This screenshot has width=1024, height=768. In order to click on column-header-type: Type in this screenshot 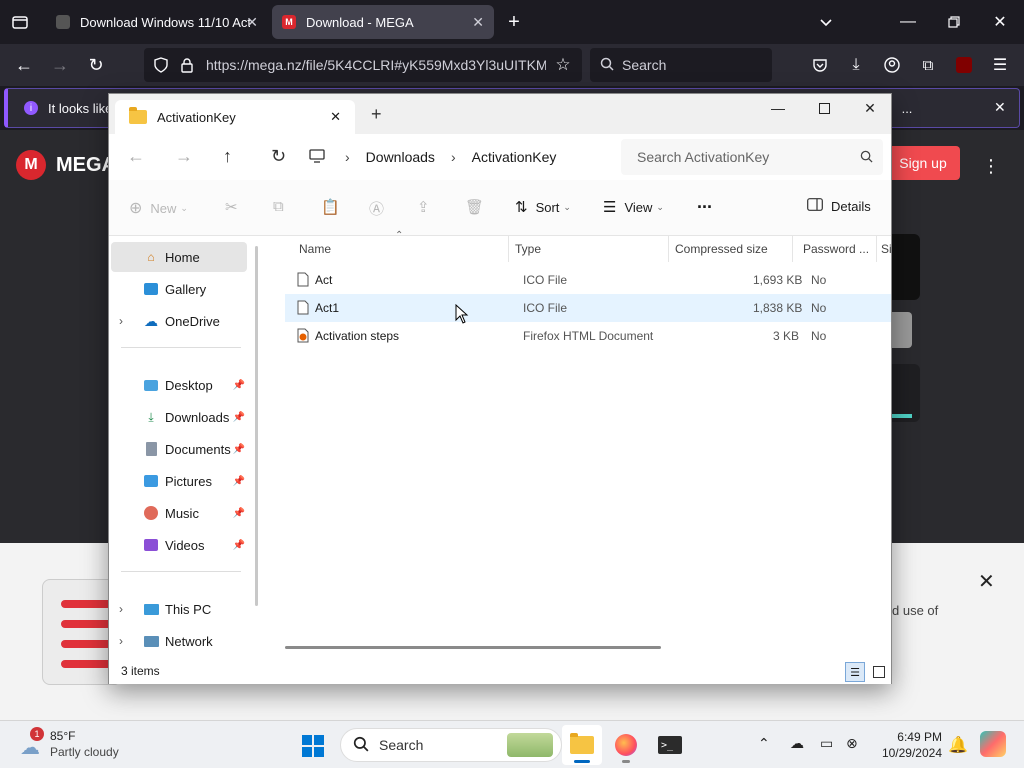, I will do `click(587, 249)`.